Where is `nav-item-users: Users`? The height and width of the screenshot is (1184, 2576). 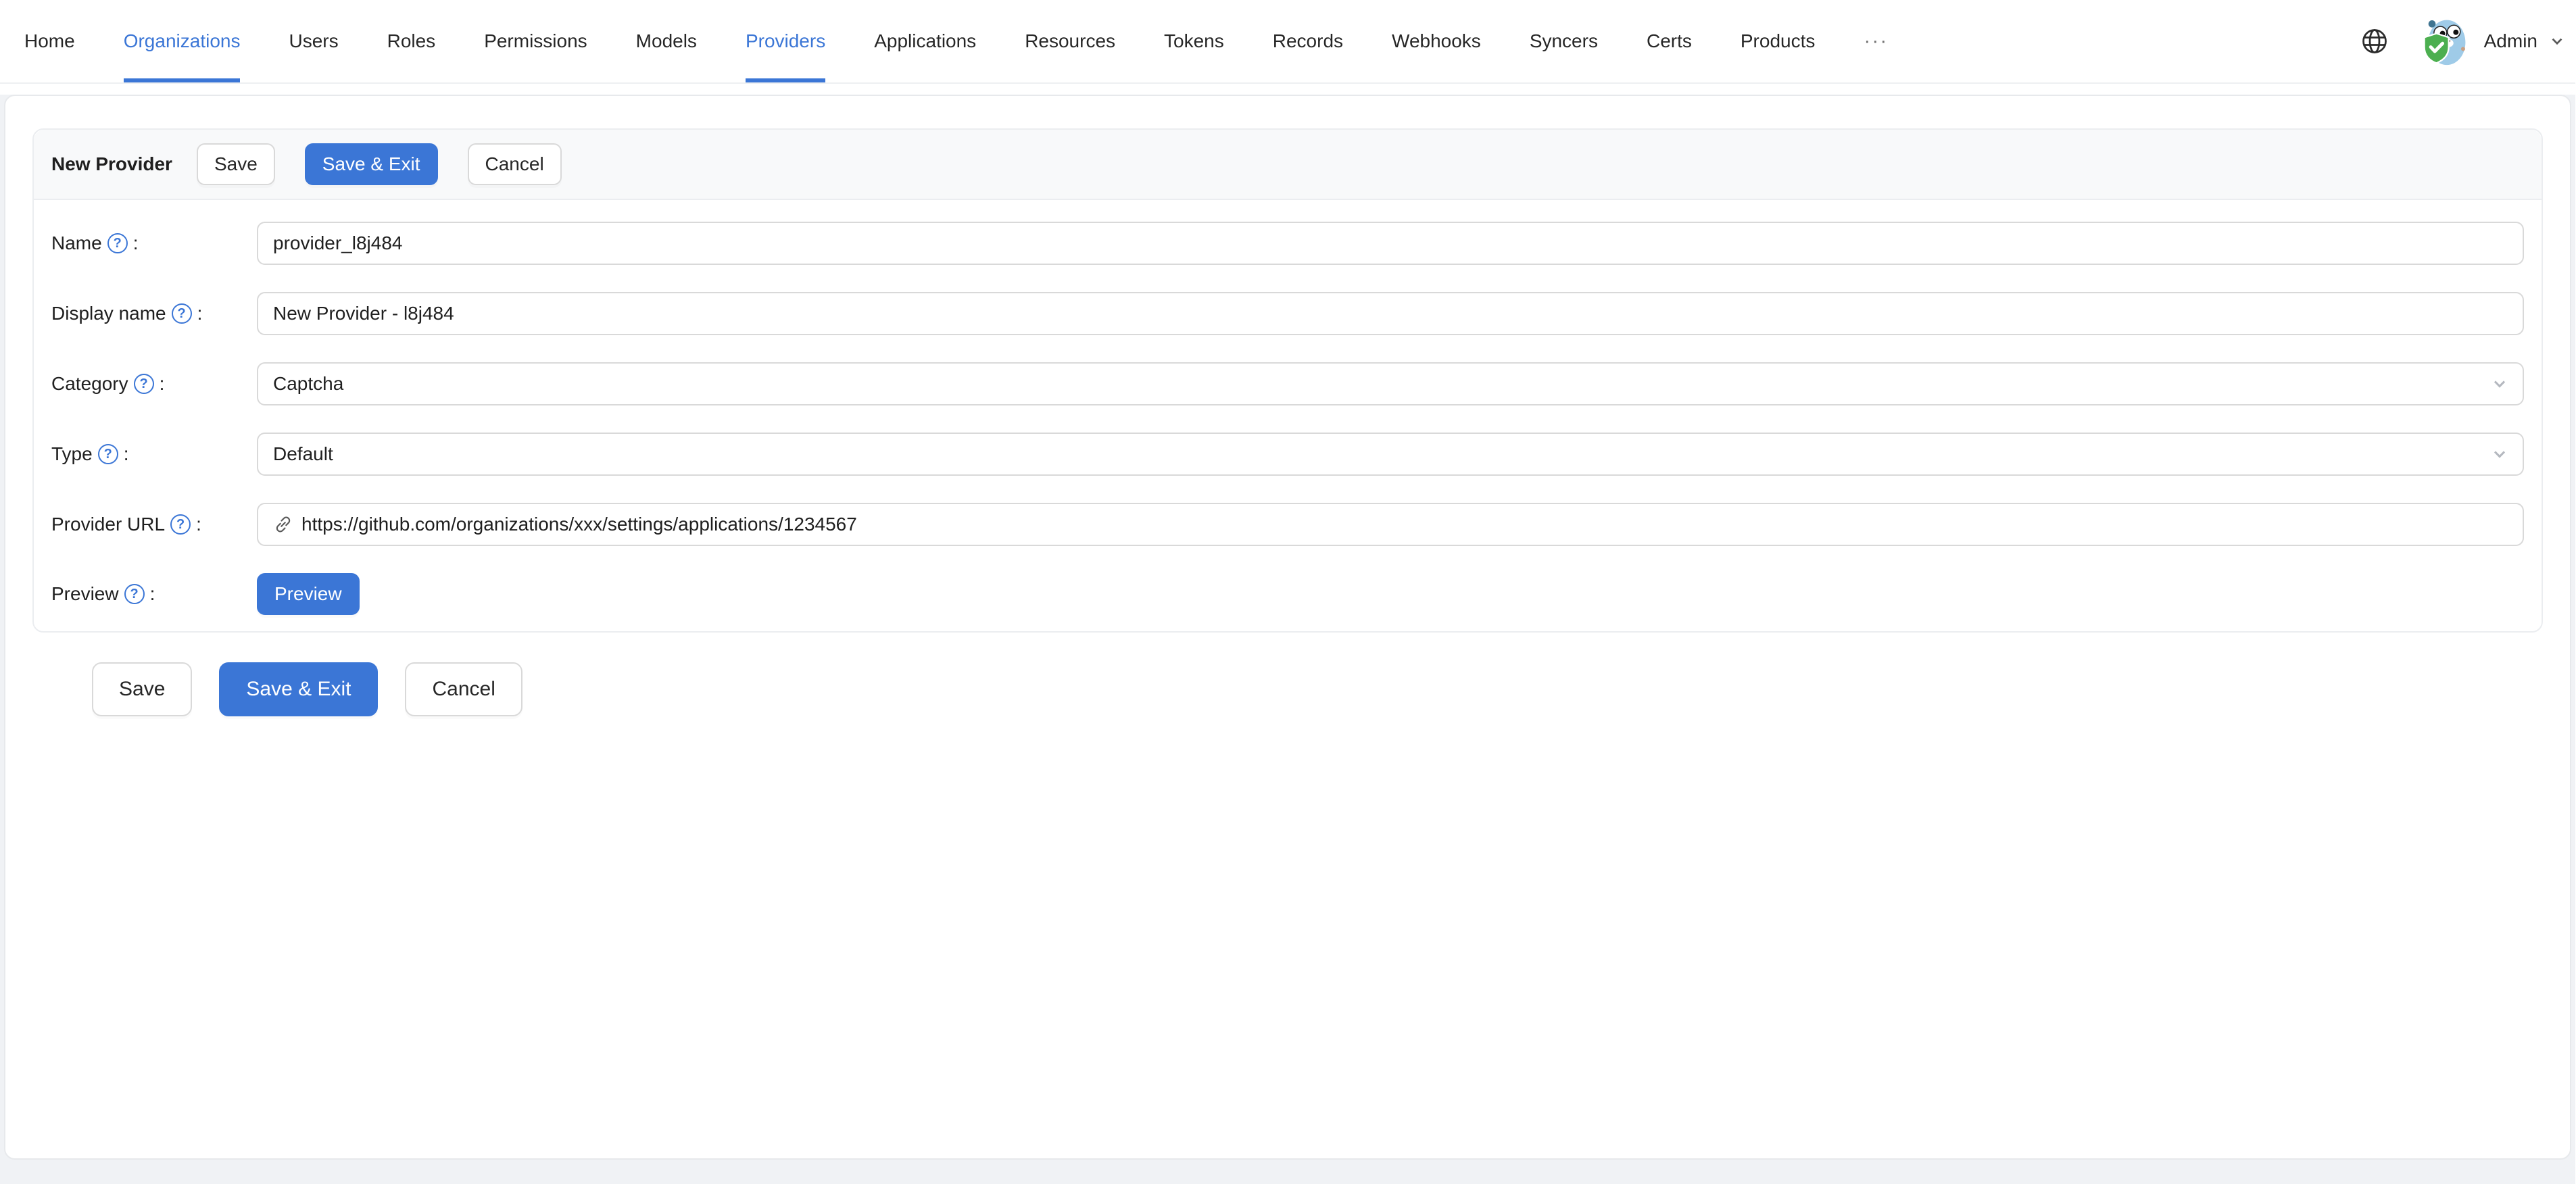 nav-item-users: Users is located at coordinates (313, 41).